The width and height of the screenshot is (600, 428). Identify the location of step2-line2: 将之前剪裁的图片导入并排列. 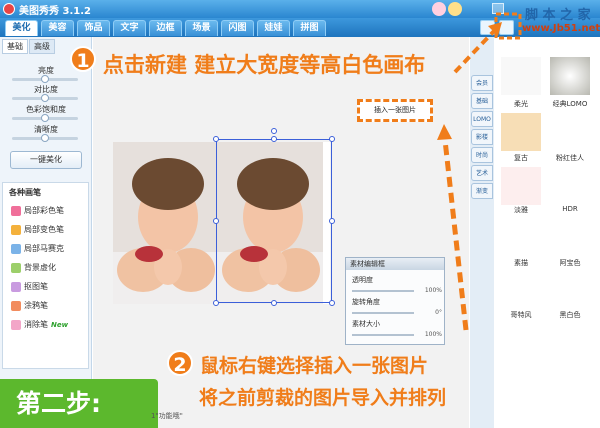
(323, 398).